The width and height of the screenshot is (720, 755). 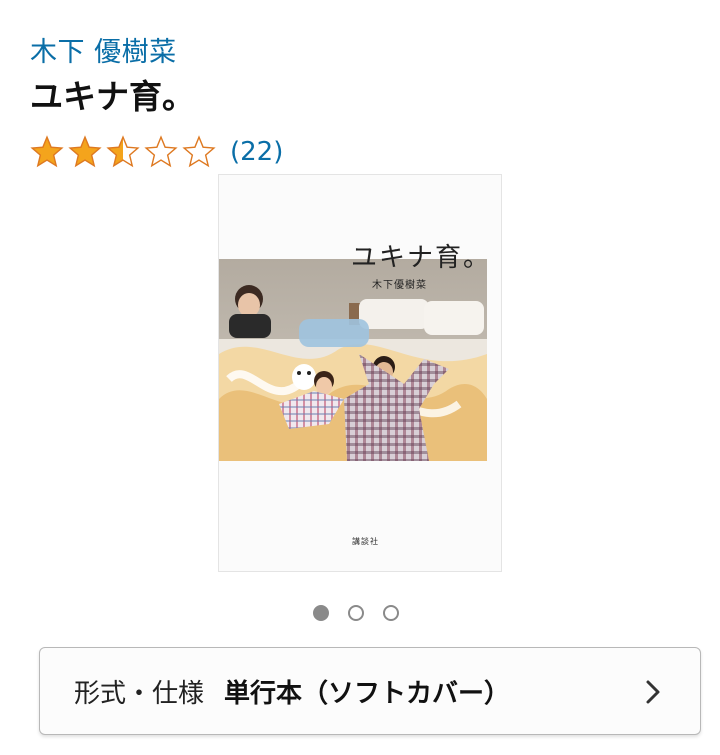 What do you see at coordinates (421, 258) in the screenshot?
I see `cover-title: ユキナ育。` at bounding box center [421, 258].